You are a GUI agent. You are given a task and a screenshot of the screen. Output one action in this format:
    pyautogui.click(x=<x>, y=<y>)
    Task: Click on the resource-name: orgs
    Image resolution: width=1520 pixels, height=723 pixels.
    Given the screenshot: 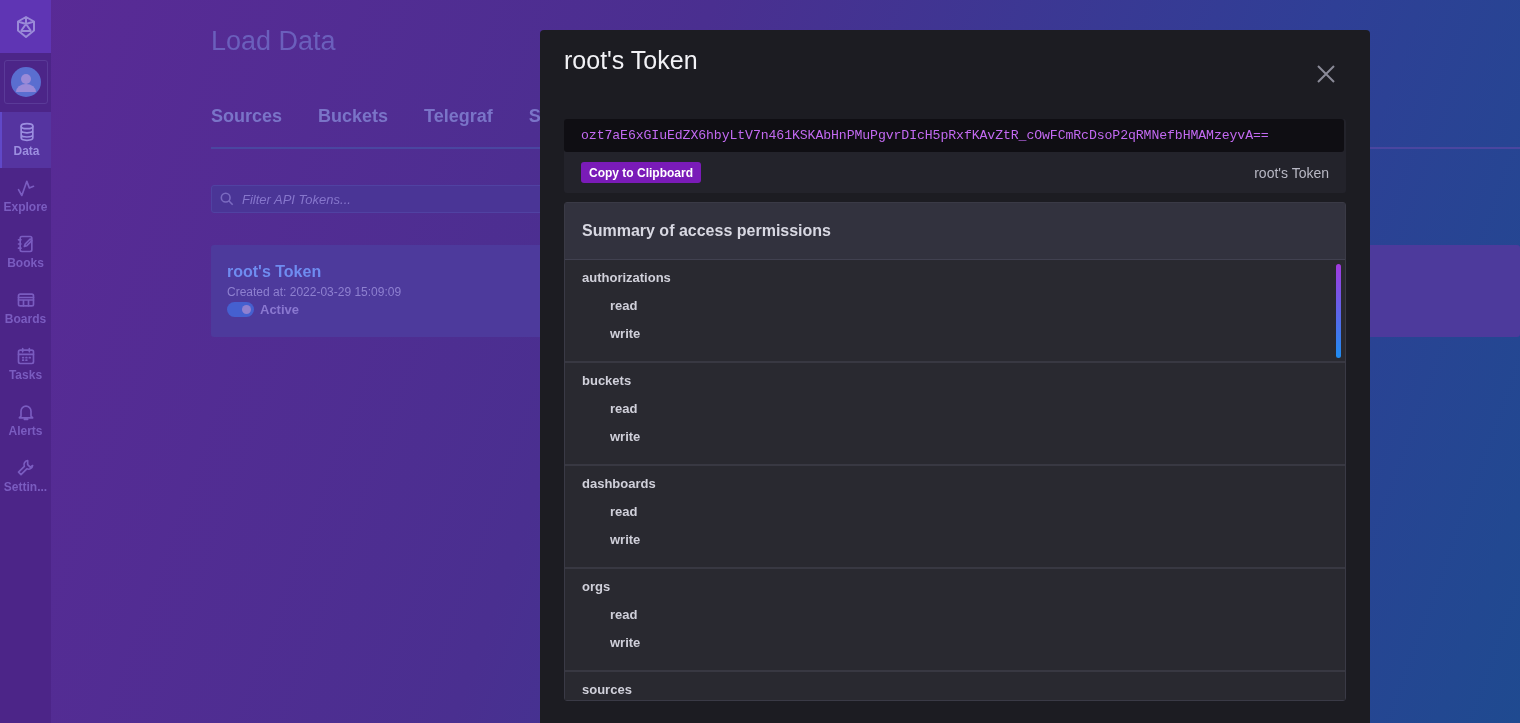 What is the action you would take?
    pyautogui.click(x=596, y=586)
    